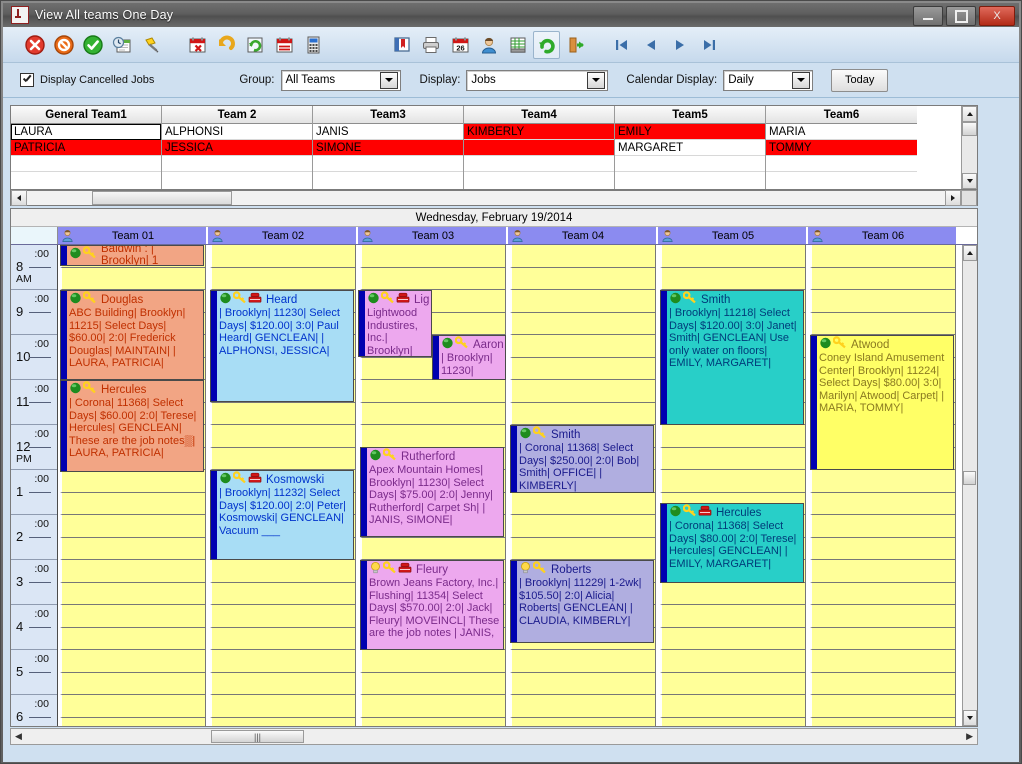 This screenshot has height=764, width=1022. Describe the element at coordinates (162, 198) in the screenshot. I see `roster-hscroll-thumb` at that location.